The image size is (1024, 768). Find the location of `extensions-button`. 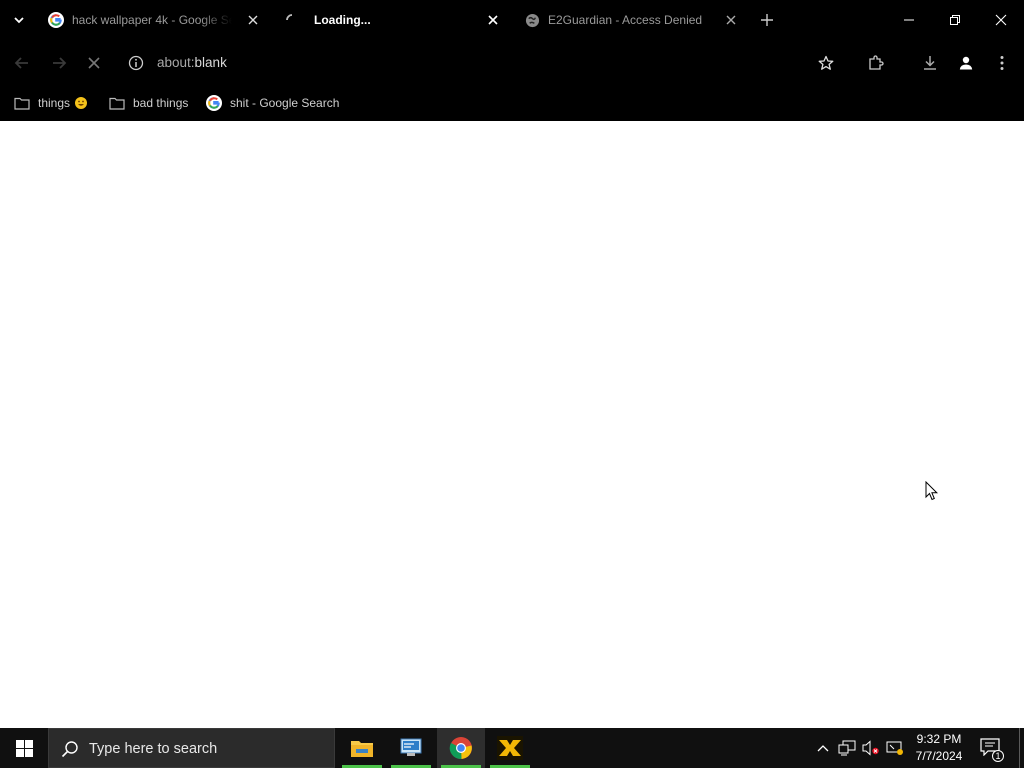

extensions-button is located at coordinates (876, 63).